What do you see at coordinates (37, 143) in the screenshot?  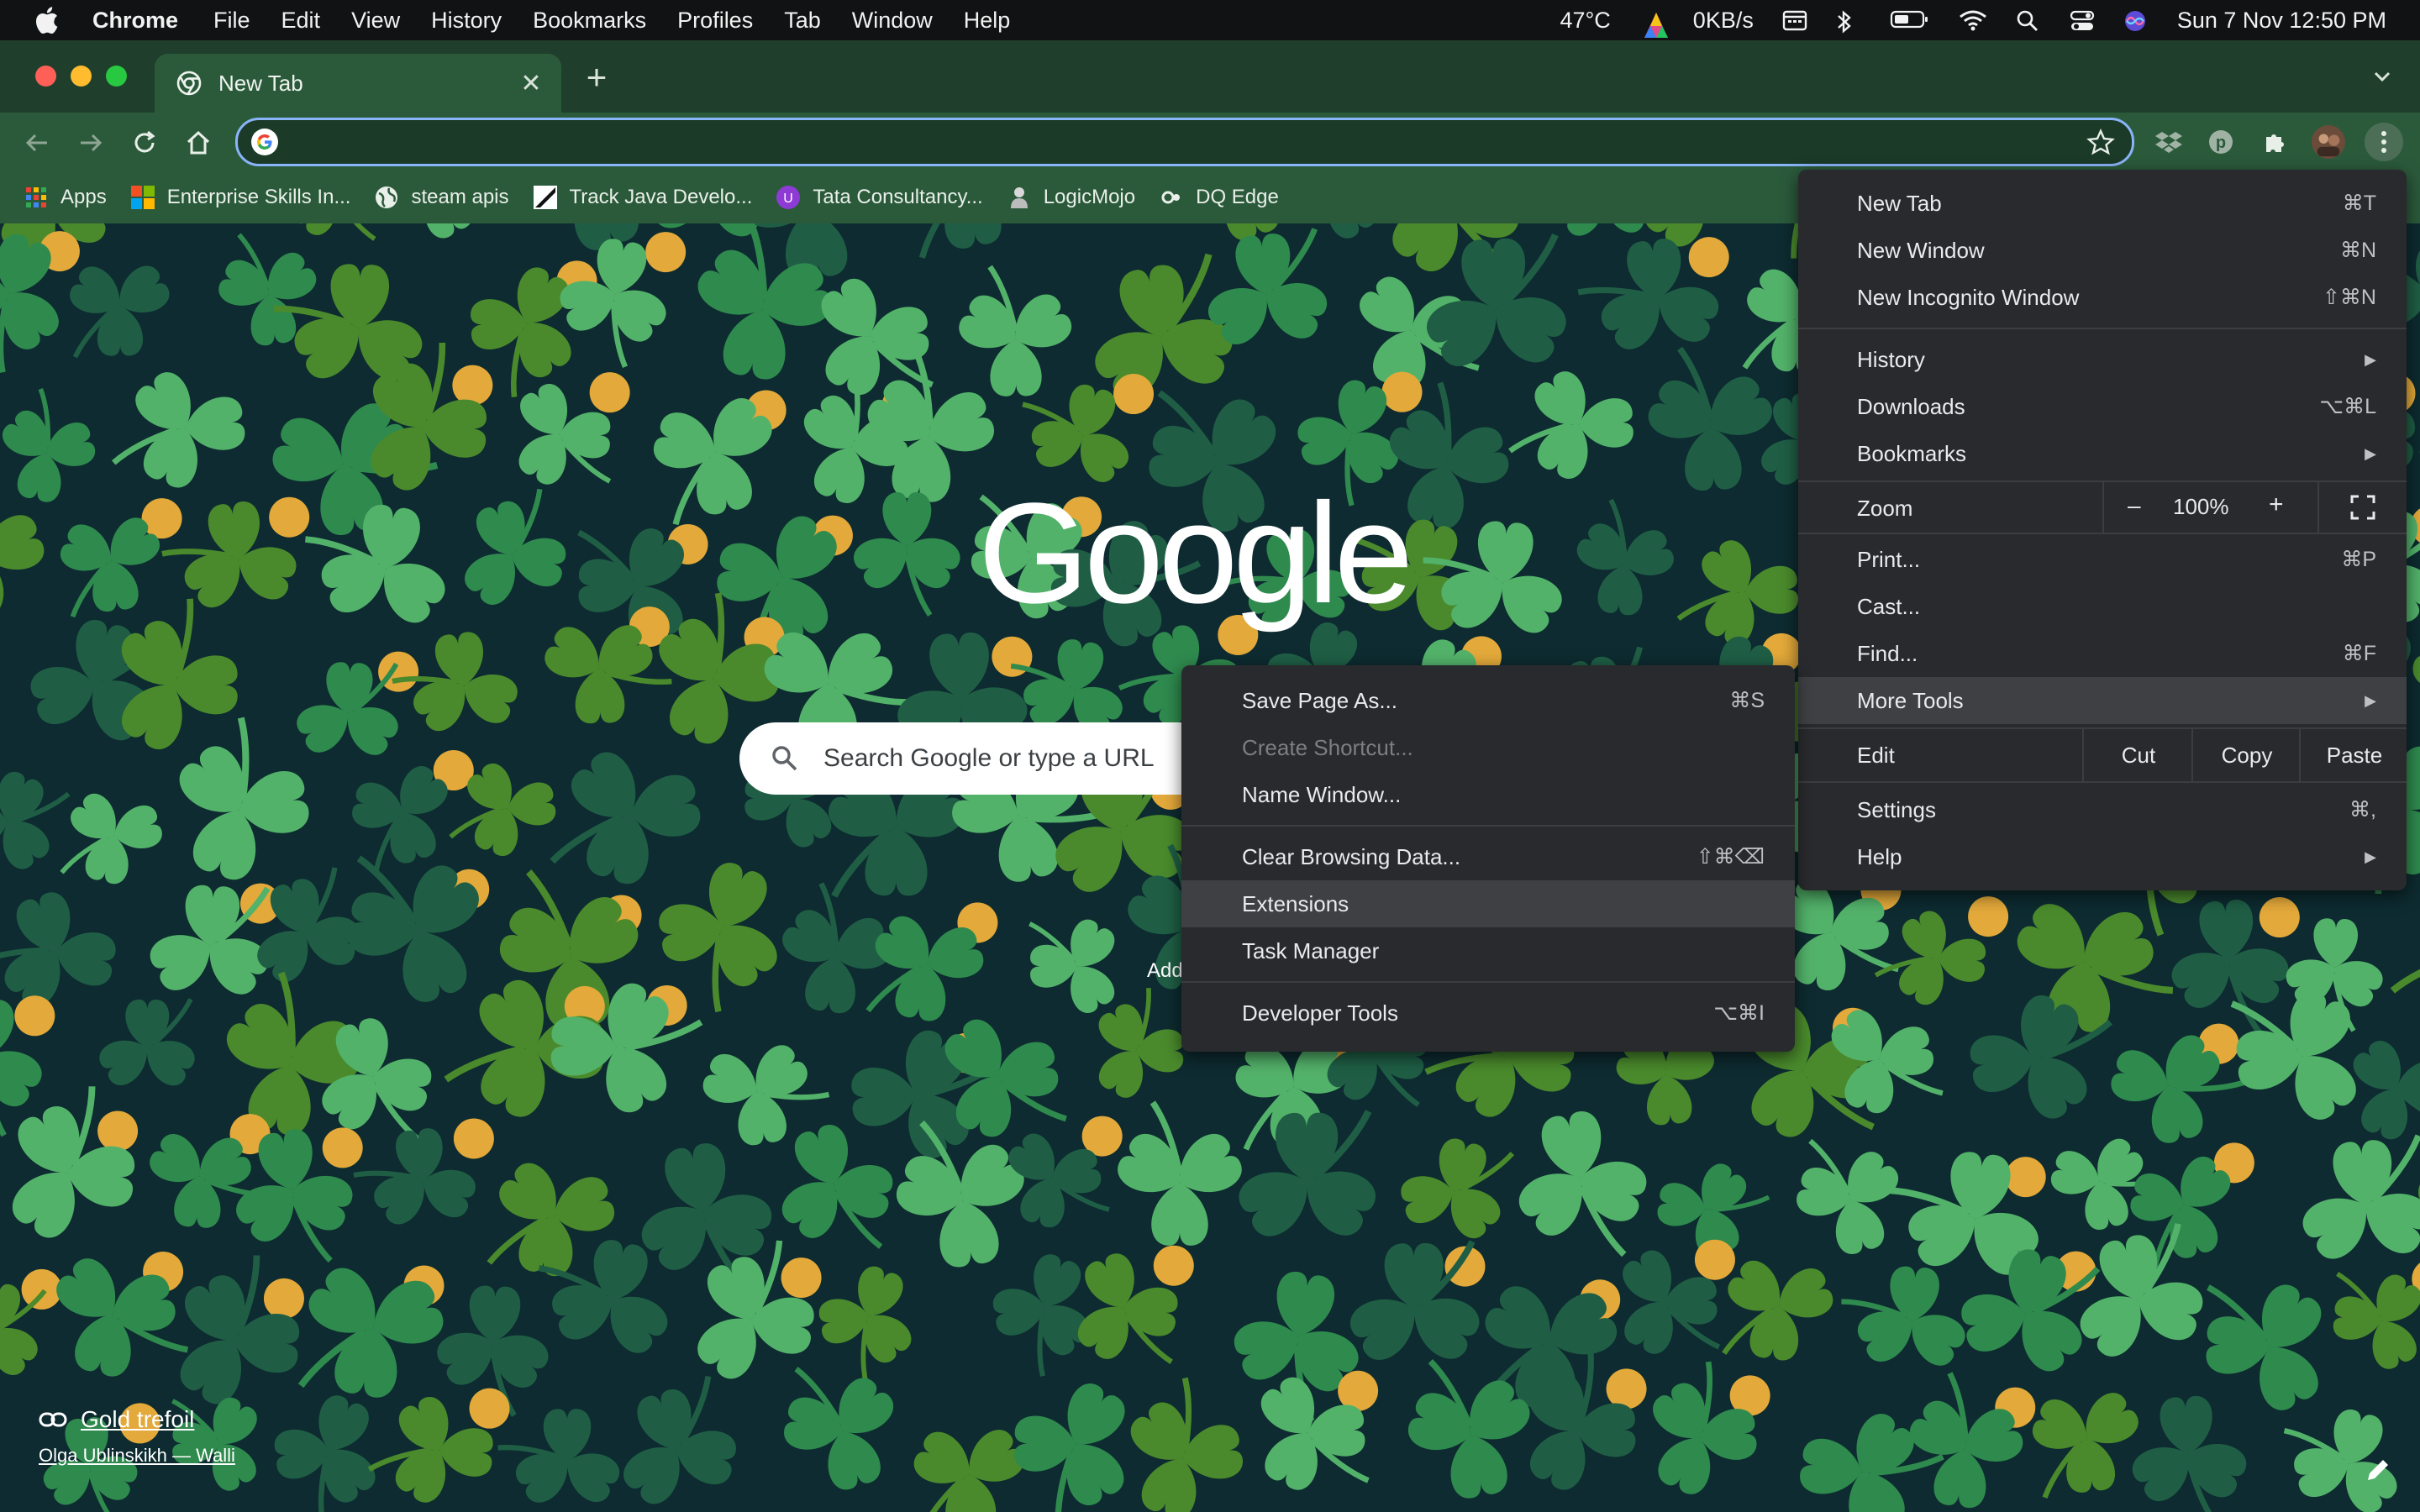 I see `back-arrow-icon` at bounding box center [37, 143].